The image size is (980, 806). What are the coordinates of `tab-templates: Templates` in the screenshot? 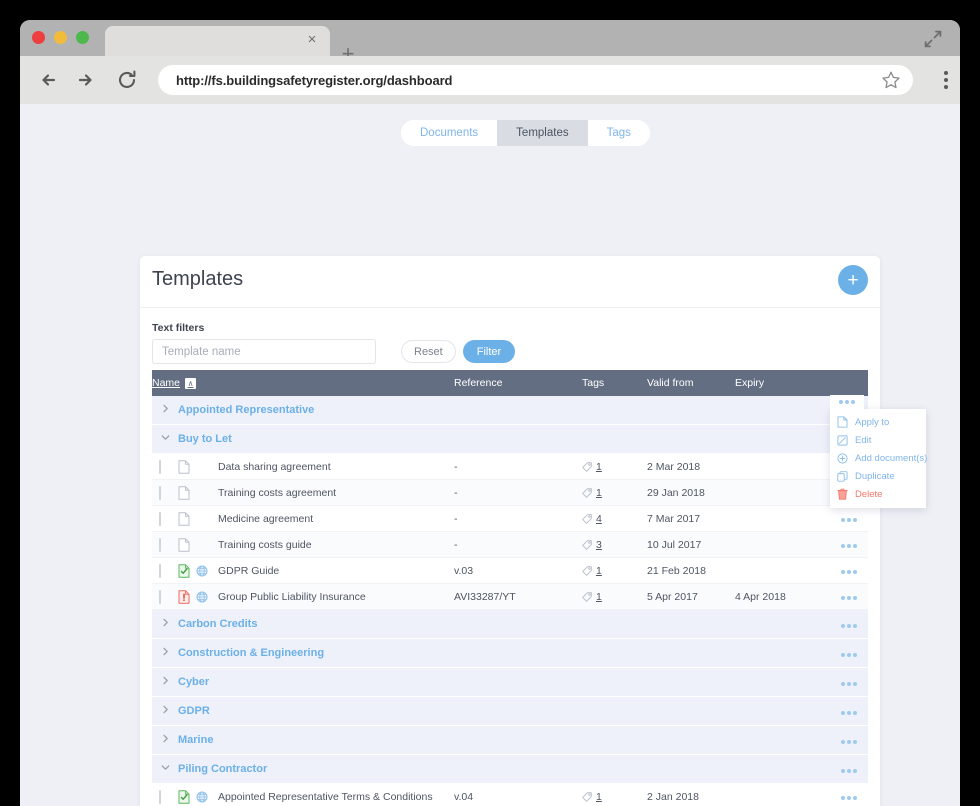 It's located at (542, 133).